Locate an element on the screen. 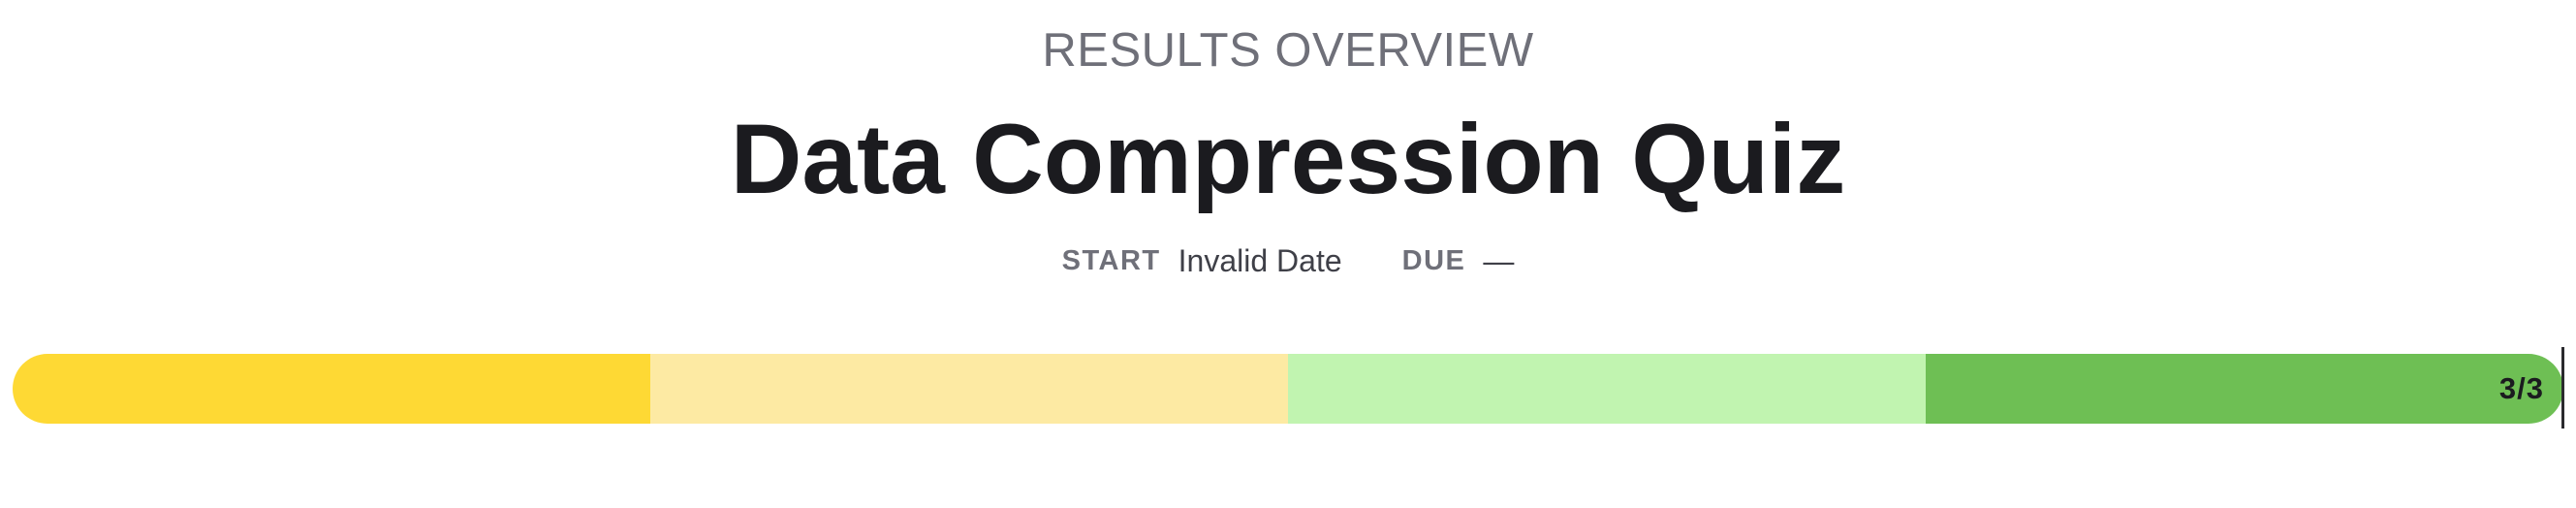 Image resolution: width=2576 pixels, height=508 pixels. progress-bar: 3/3 is located at coordinates (1288, 389).